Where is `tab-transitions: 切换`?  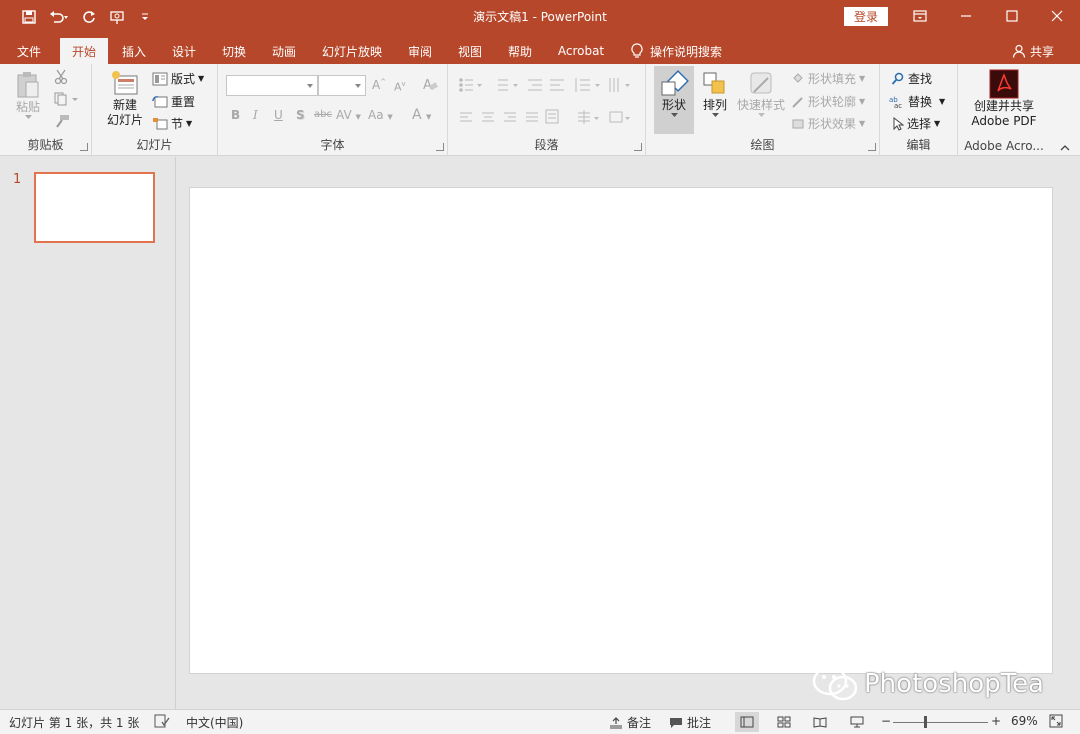 tab-transitions: 切换 is located at coordinates (234, 51).